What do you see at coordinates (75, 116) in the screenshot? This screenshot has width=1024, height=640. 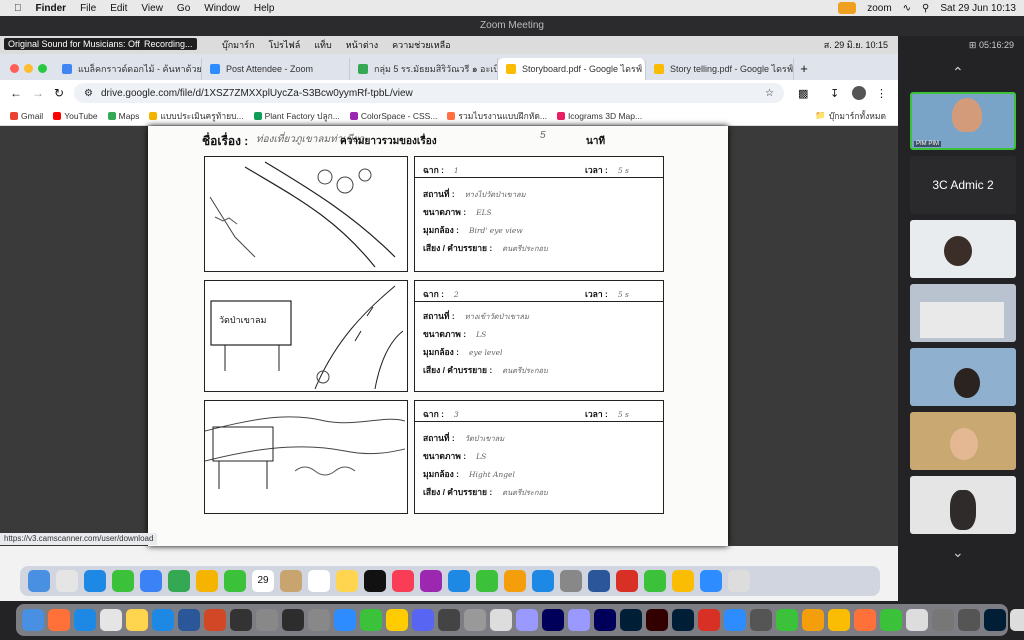 I see `bookmark-item: YouTube` at bounding box center [75, 116].